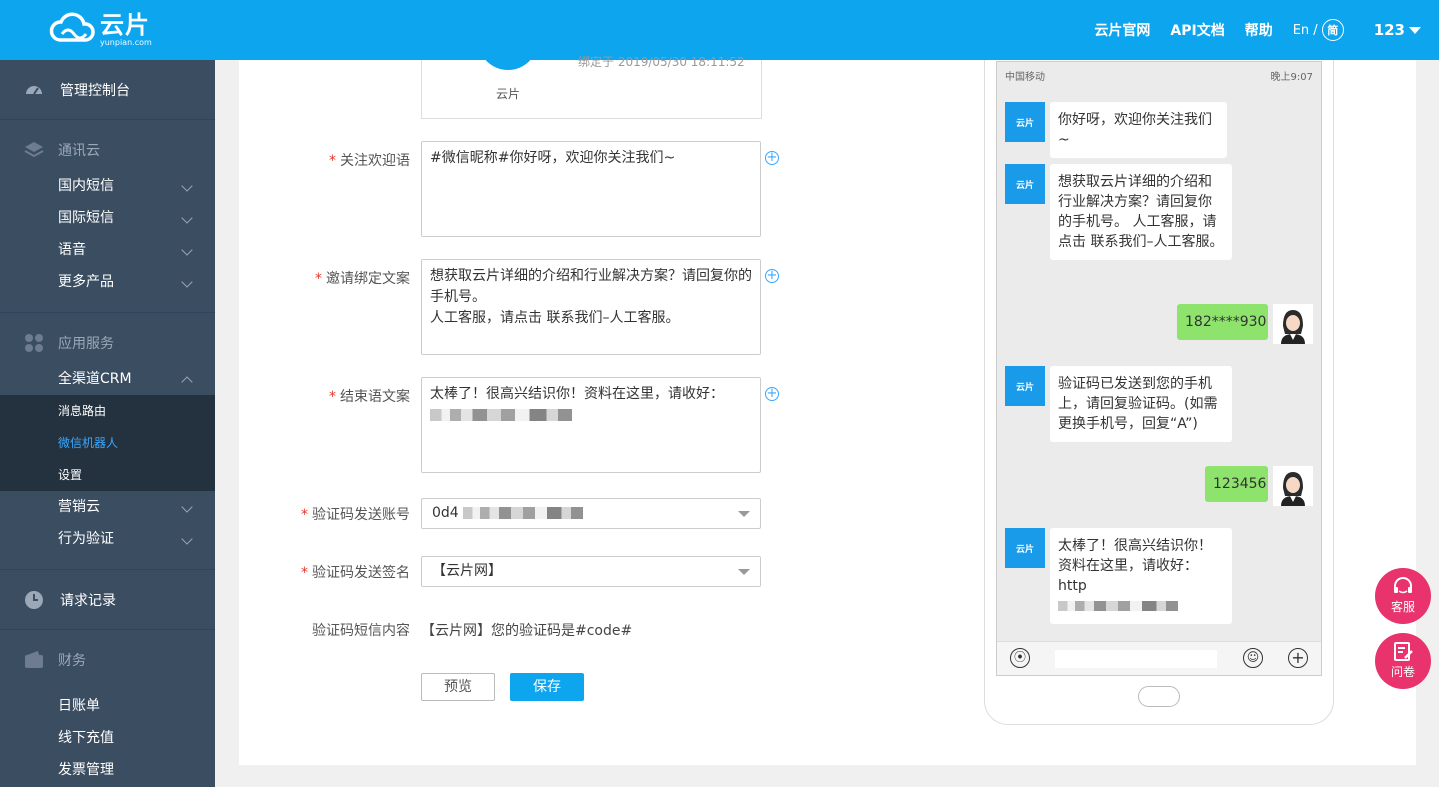 The width and height of the screenshot is (1439, 787). What do you see at coordinates (86, 218) in the screenshot?
I see `sidebar-item-label: 国际短信` at bounding box center [86, 218].